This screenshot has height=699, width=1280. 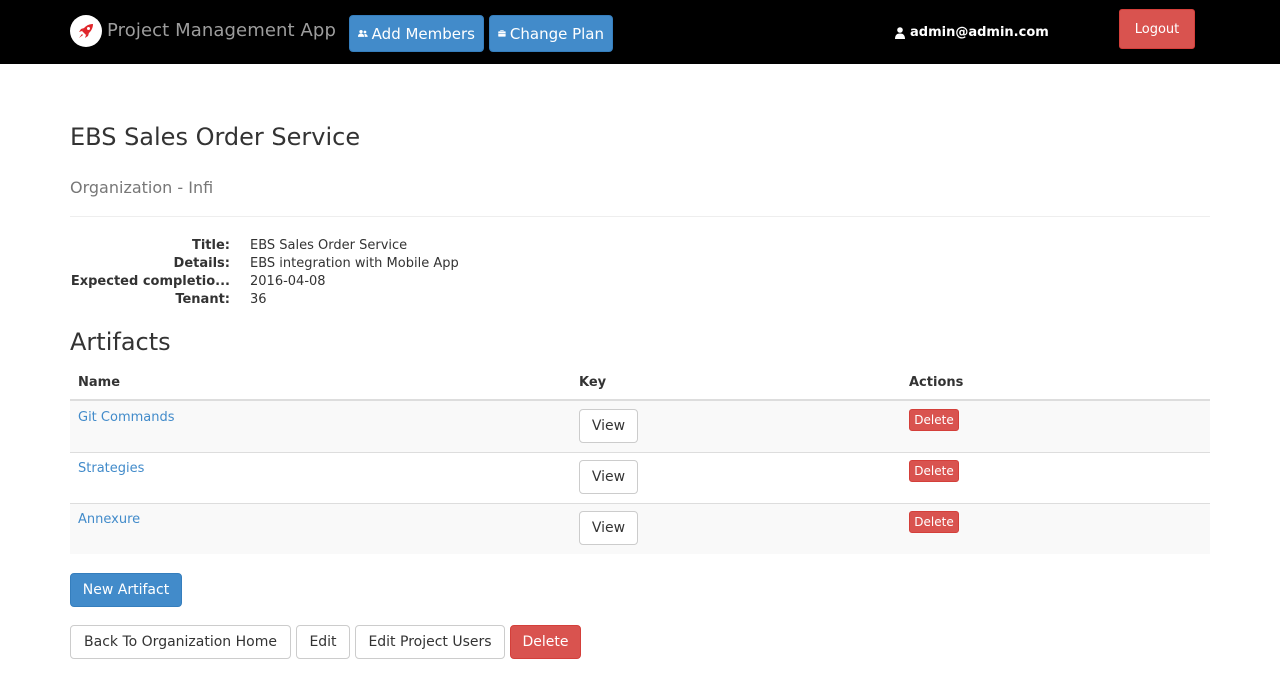 I want to click on artifact-link: Strategies, so click(x=111, y=468).